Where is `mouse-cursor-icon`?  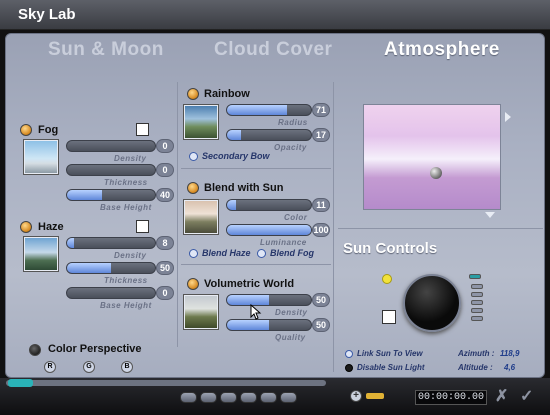
mouse-cursor-icon is located at coordinates (256, 312).